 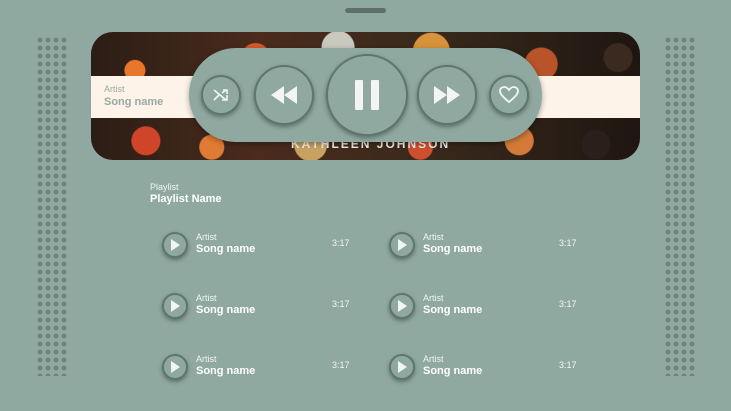 I want to click on shuffle-button, so click(x=221, y=95).